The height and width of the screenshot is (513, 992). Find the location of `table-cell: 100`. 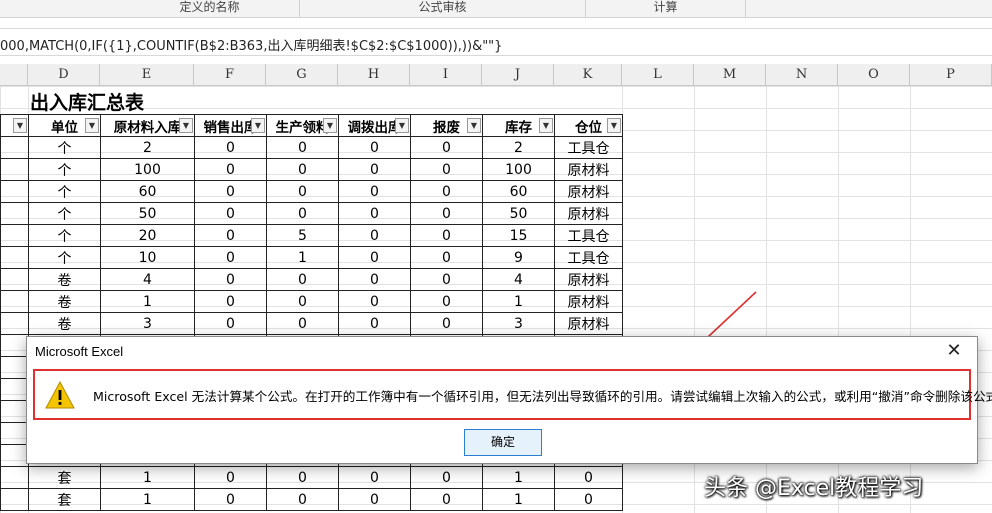

table-cell: 100 is located at coordinates (518, 169).